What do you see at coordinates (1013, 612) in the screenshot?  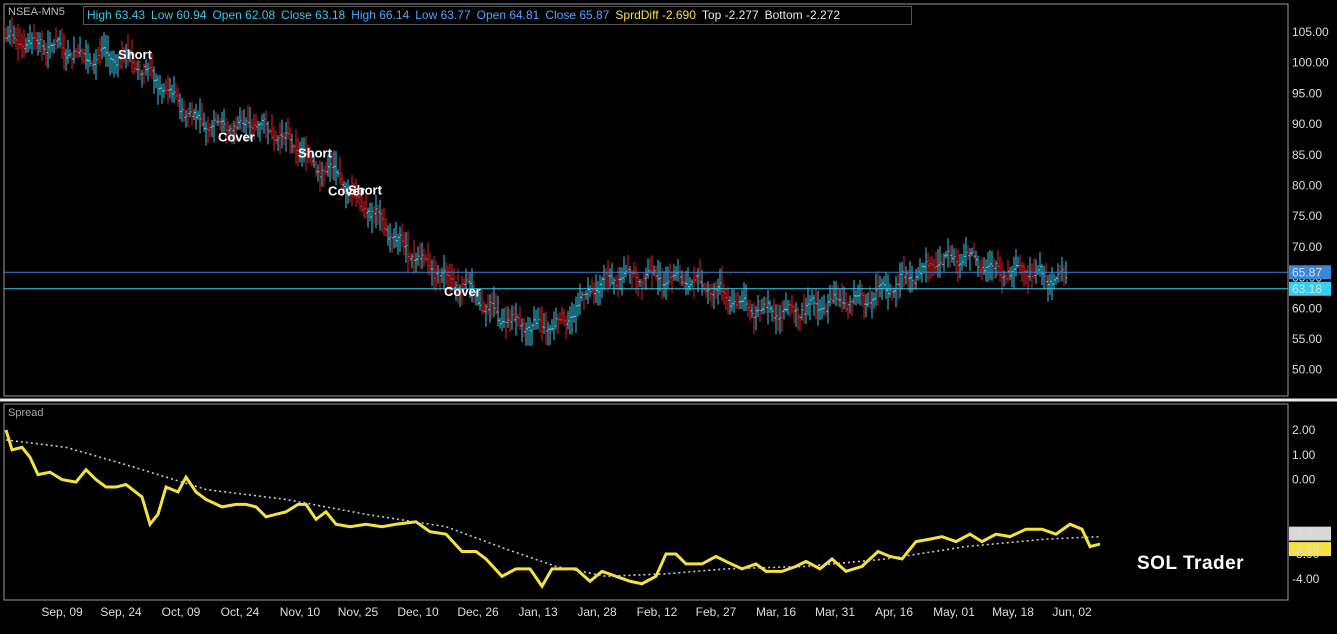 I see `time-axis-tick-16: May, 18` at bounding box center [1013, 612].